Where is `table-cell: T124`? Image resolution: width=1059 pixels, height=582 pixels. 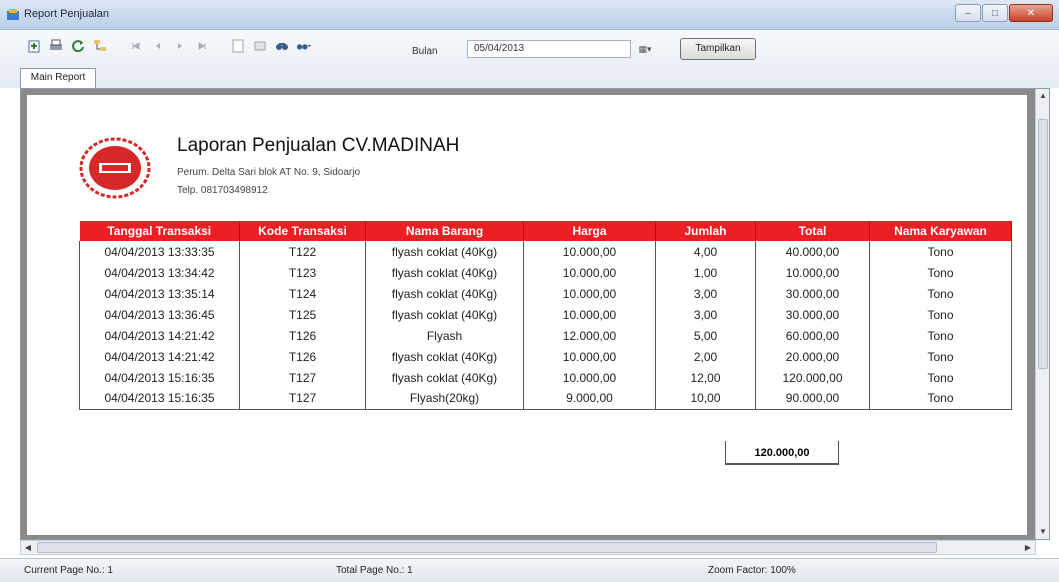 table-cell: T124 is located at coordinates (302, 293).